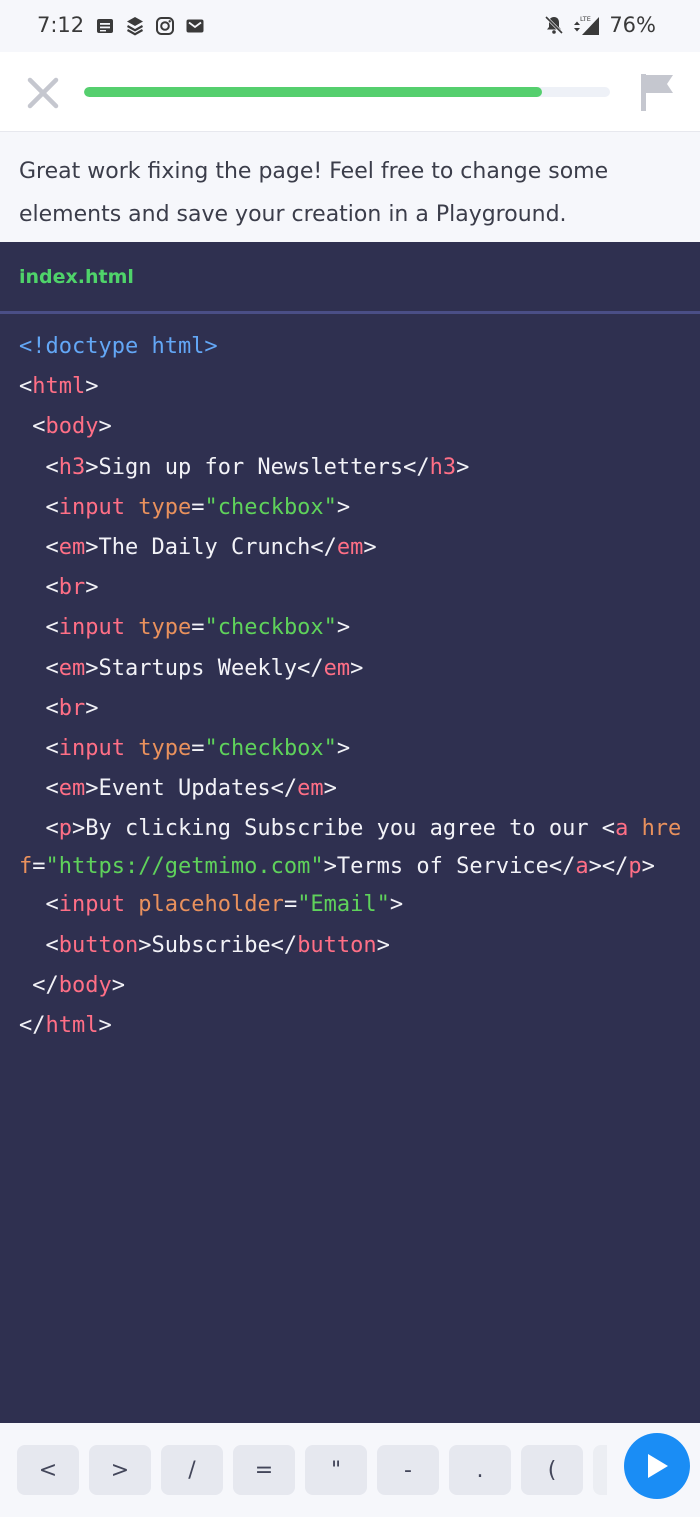  I want to click on code-token: >Subscribe</, so click(218, 945).